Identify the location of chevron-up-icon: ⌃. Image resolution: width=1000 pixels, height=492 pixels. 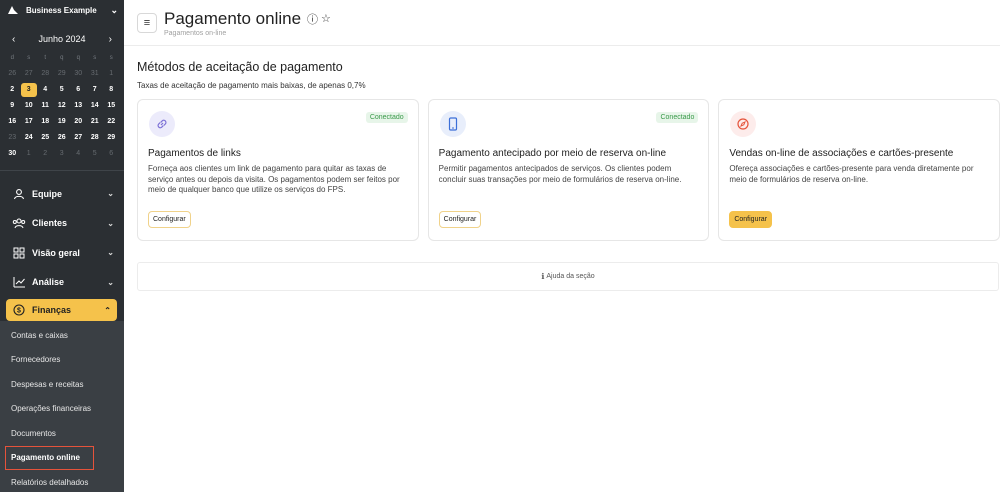
(107, 310).